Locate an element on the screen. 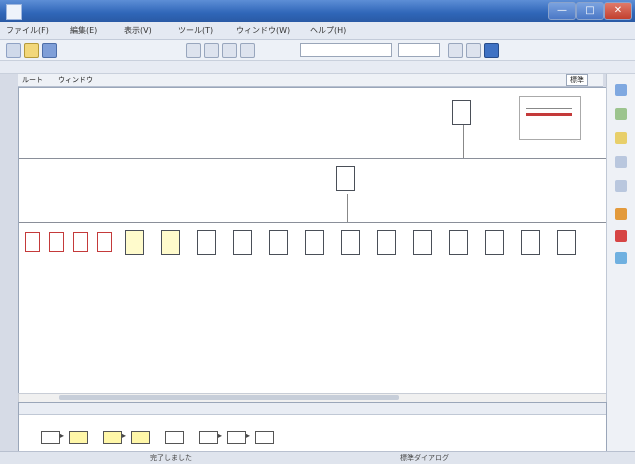 The image size is (635, 464). minimize-button: — is located at coordinates (562, 11).